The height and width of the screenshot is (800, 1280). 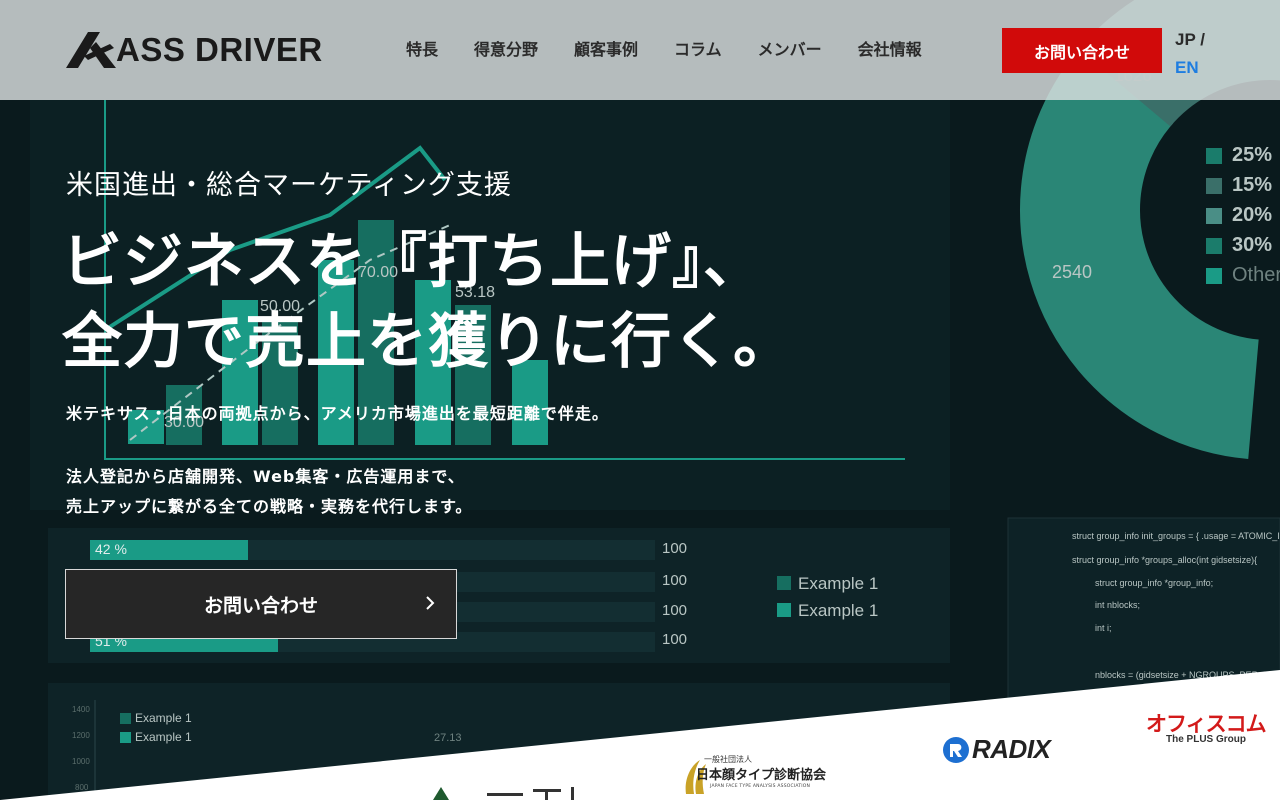 What do you see at coordinates (1256, 275) in the screenshot?
I see `bg-donut-legend: Other` at bounding box center [1256, 275].